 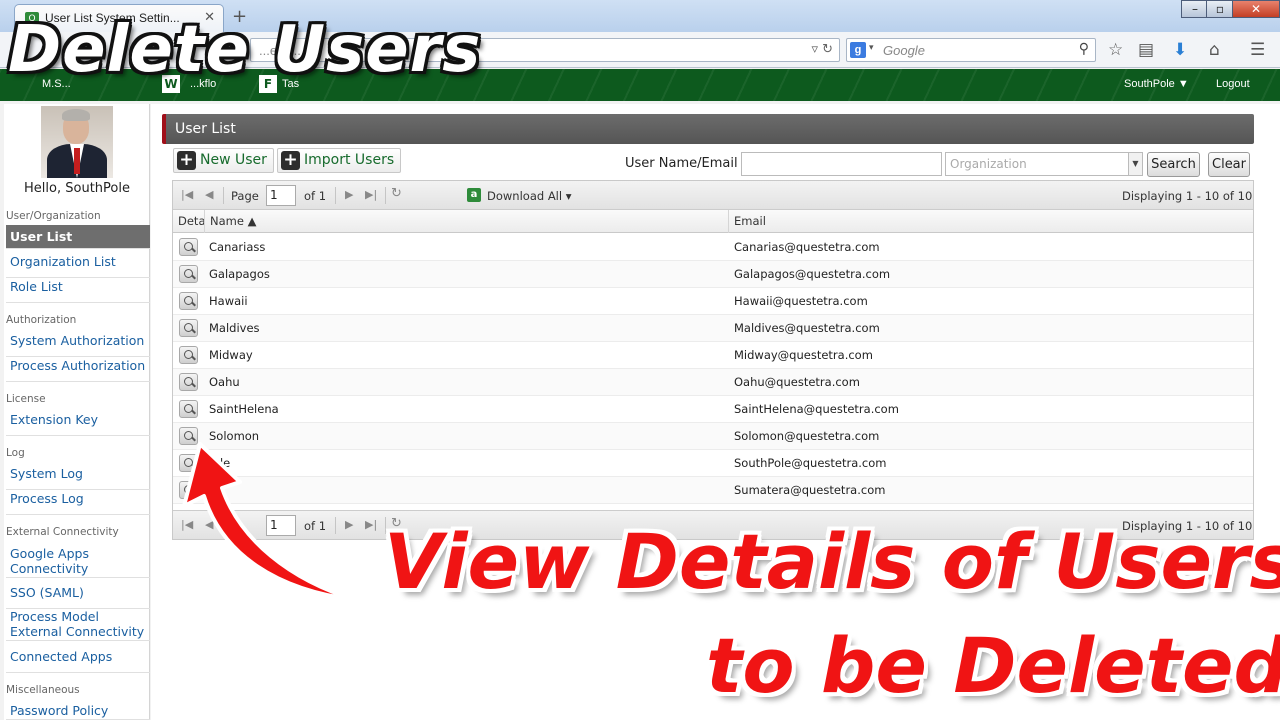 I want to click on download-all-icon: a, so click(x=474, y=195).